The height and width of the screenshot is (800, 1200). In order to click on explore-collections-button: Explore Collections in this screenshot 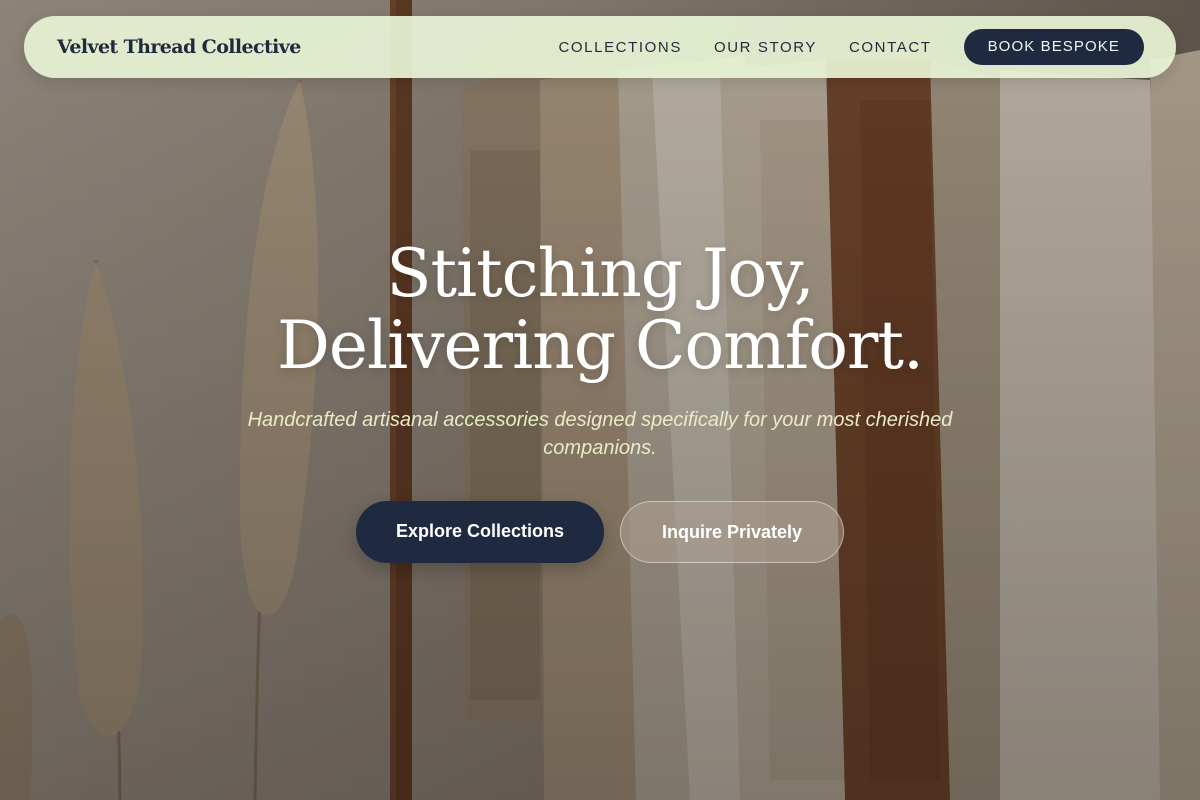, I will do `click(480, 532)`.